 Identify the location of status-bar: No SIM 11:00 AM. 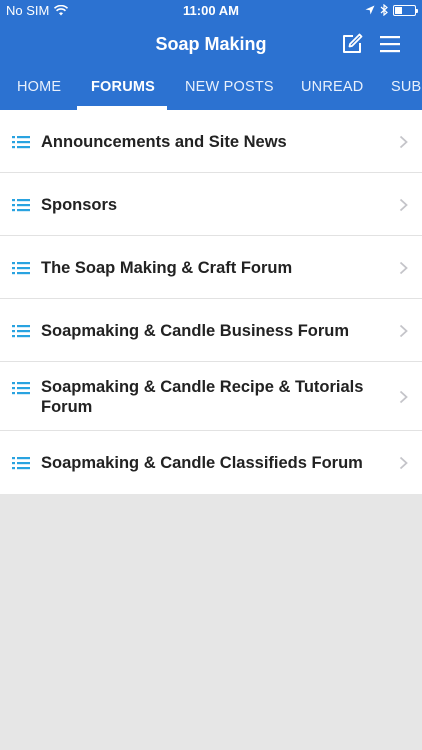
(211, 11).